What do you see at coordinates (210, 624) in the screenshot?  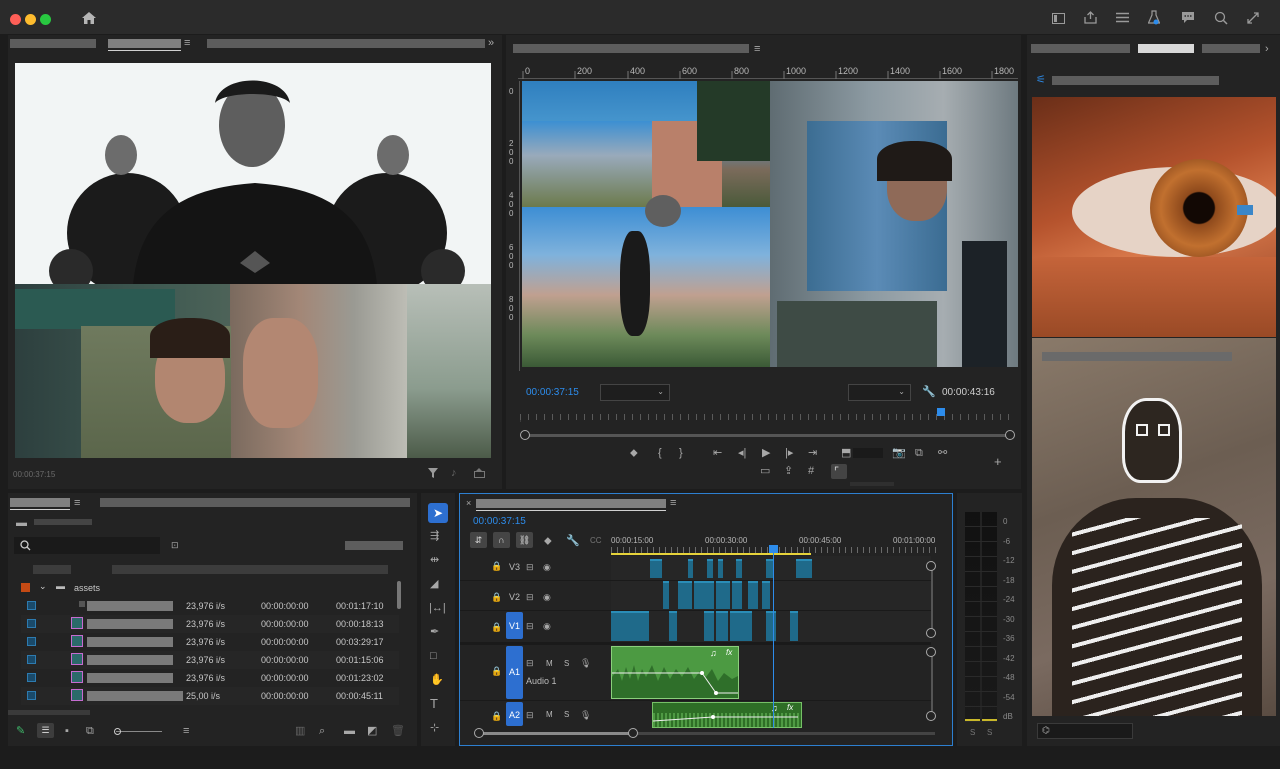 I see `list-item-clip: 23,976 i/s 00:00:00:00 00:00:18:13` at bounding box center [210, 624].